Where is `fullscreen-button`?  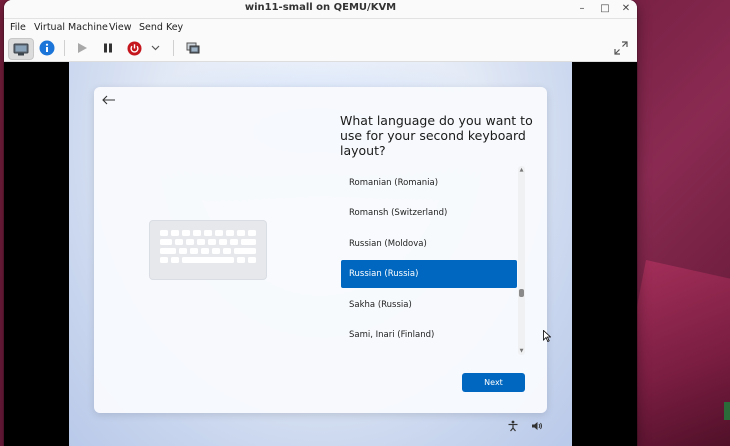 fullscreen-button is located at coordinates (621, 48).